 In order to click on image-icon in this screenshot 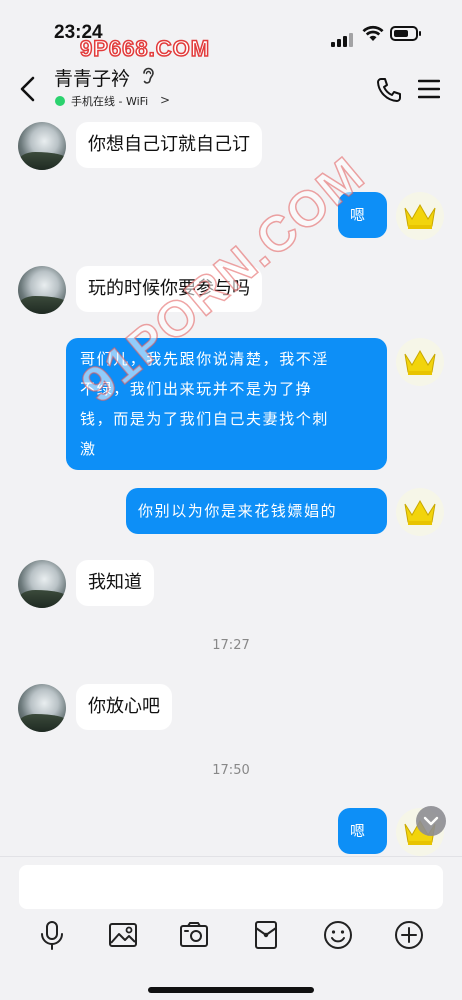, I will do `click(123, 935)`.